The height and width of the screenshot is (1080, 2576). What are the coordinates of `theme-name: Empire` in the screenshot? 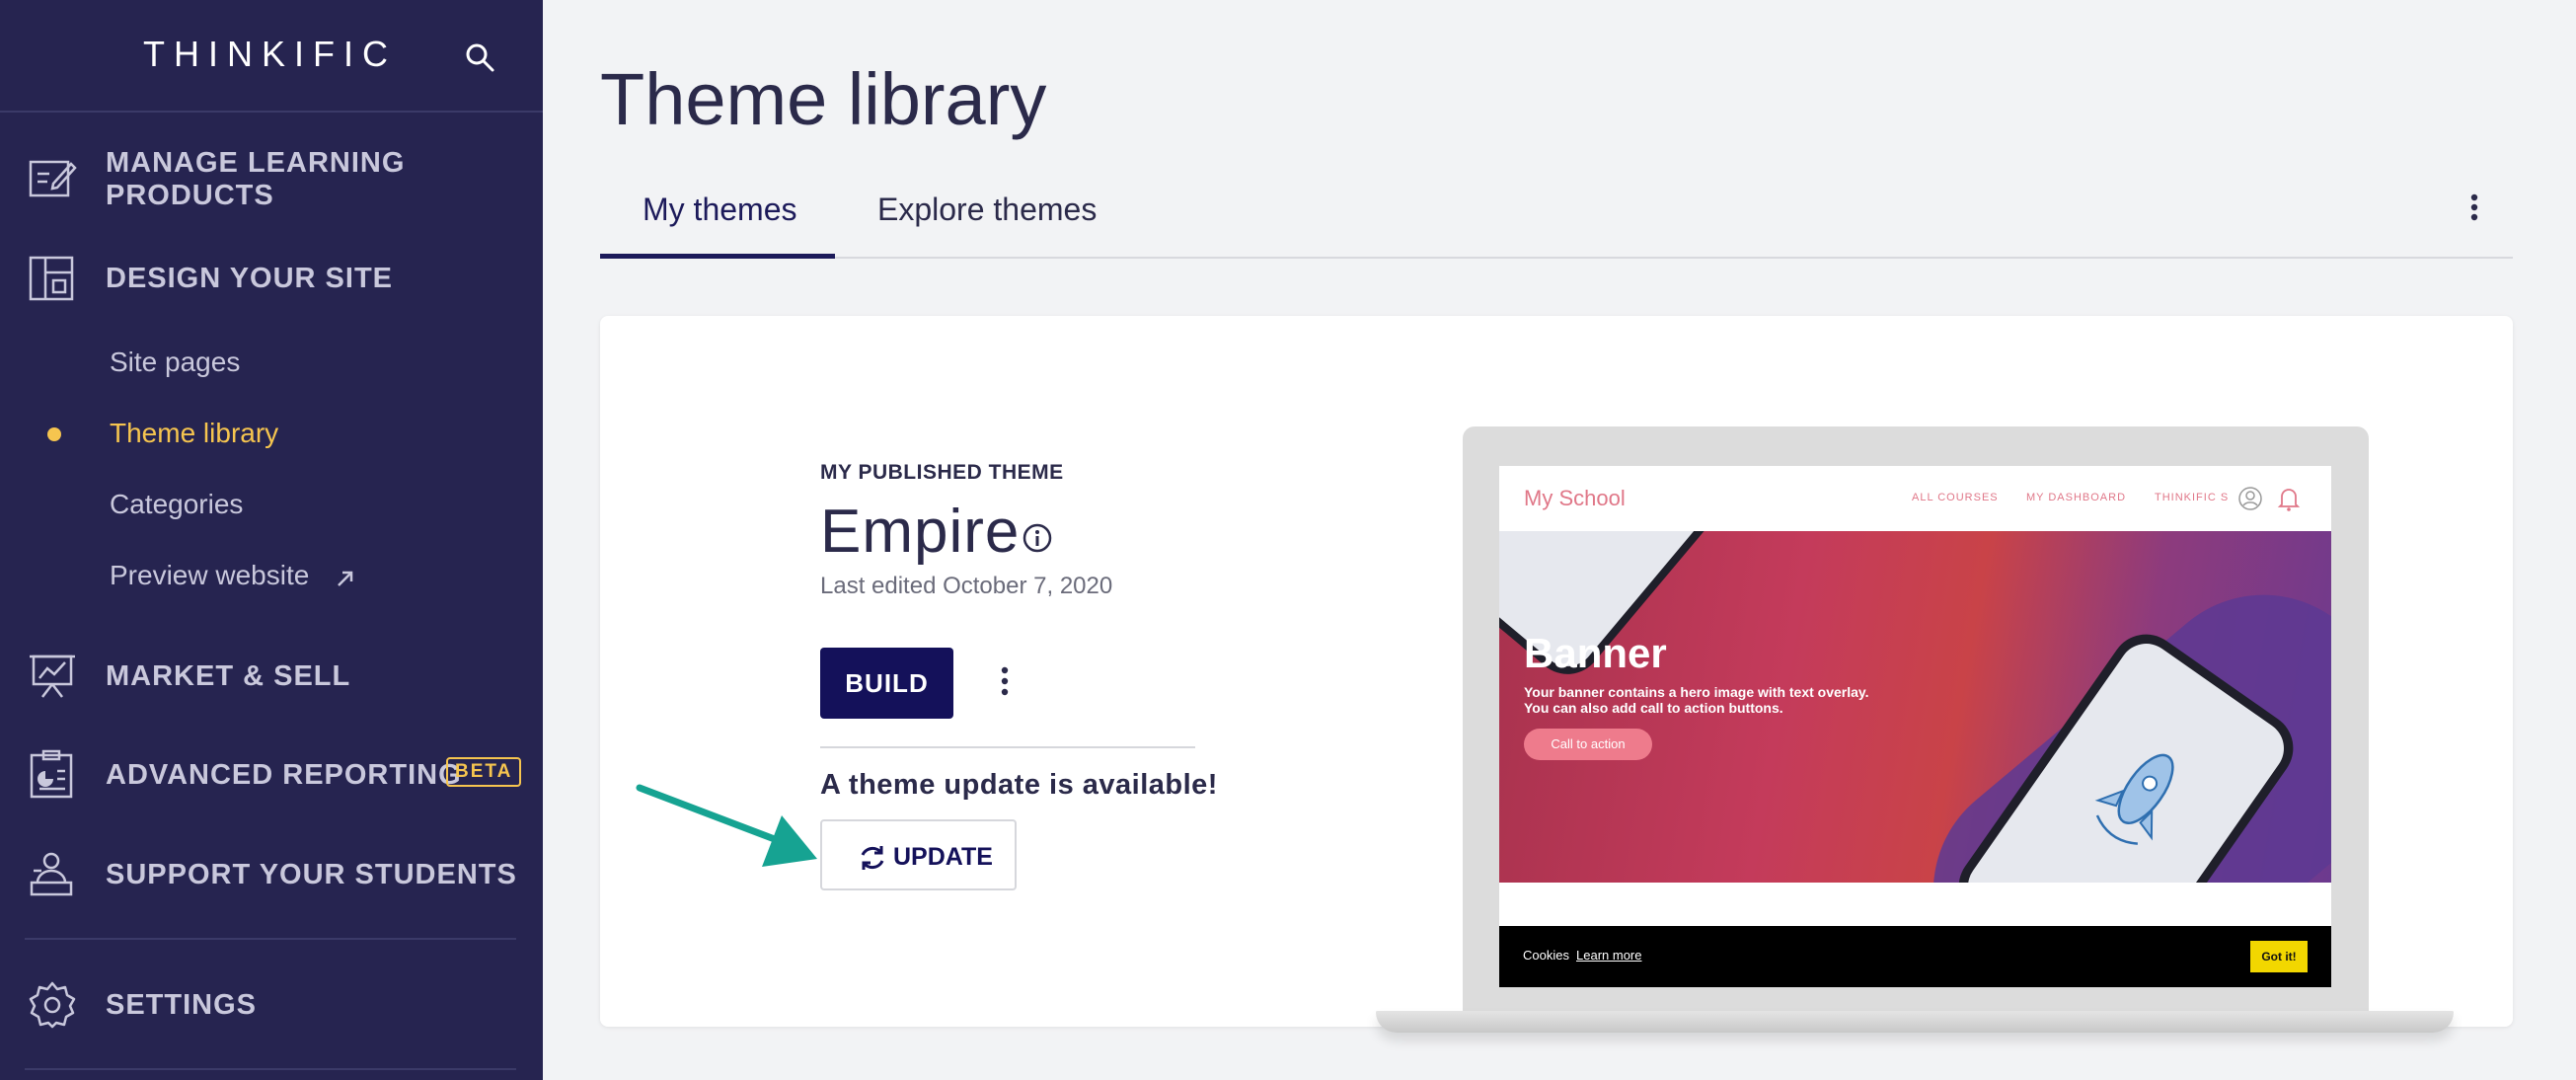 It's located at (920, 532).